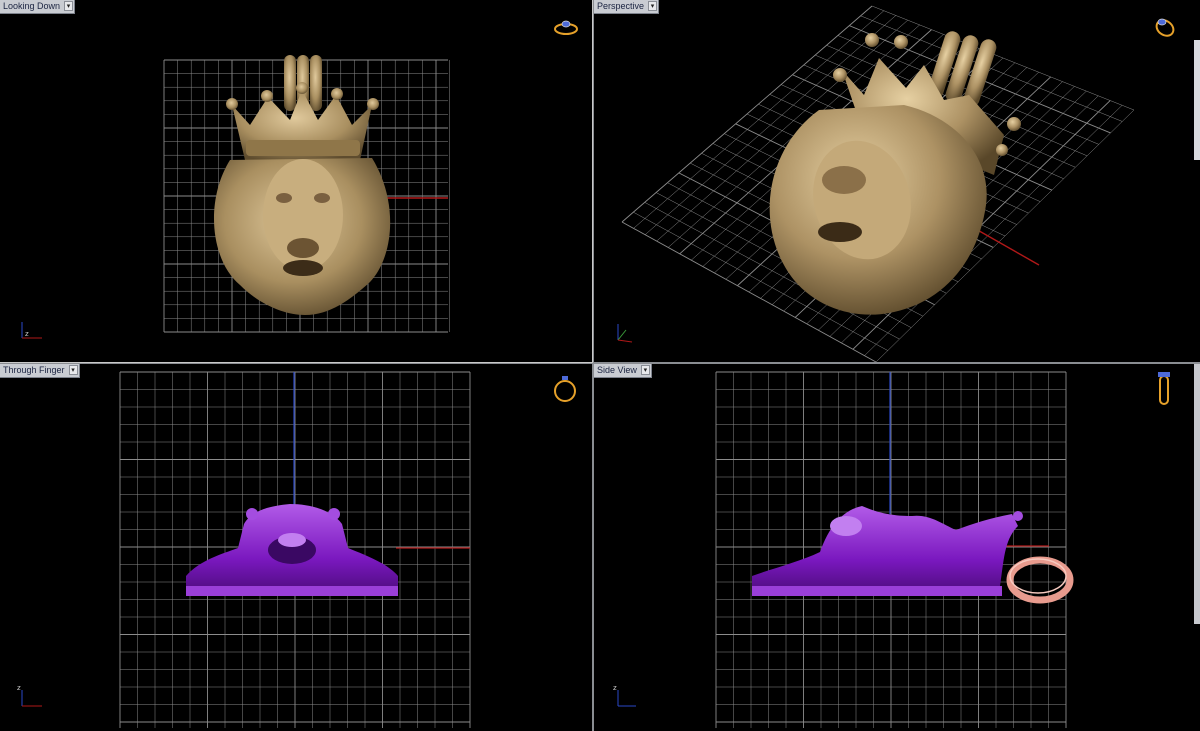  I want to click on viewport-title: Side View, so click(617, 370).